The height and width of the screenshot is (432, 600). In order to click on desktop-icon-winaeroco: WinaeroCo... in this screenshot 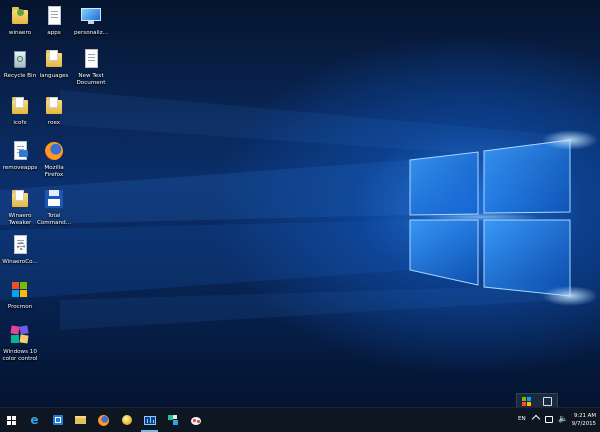, I will do `click(20, 250)`.